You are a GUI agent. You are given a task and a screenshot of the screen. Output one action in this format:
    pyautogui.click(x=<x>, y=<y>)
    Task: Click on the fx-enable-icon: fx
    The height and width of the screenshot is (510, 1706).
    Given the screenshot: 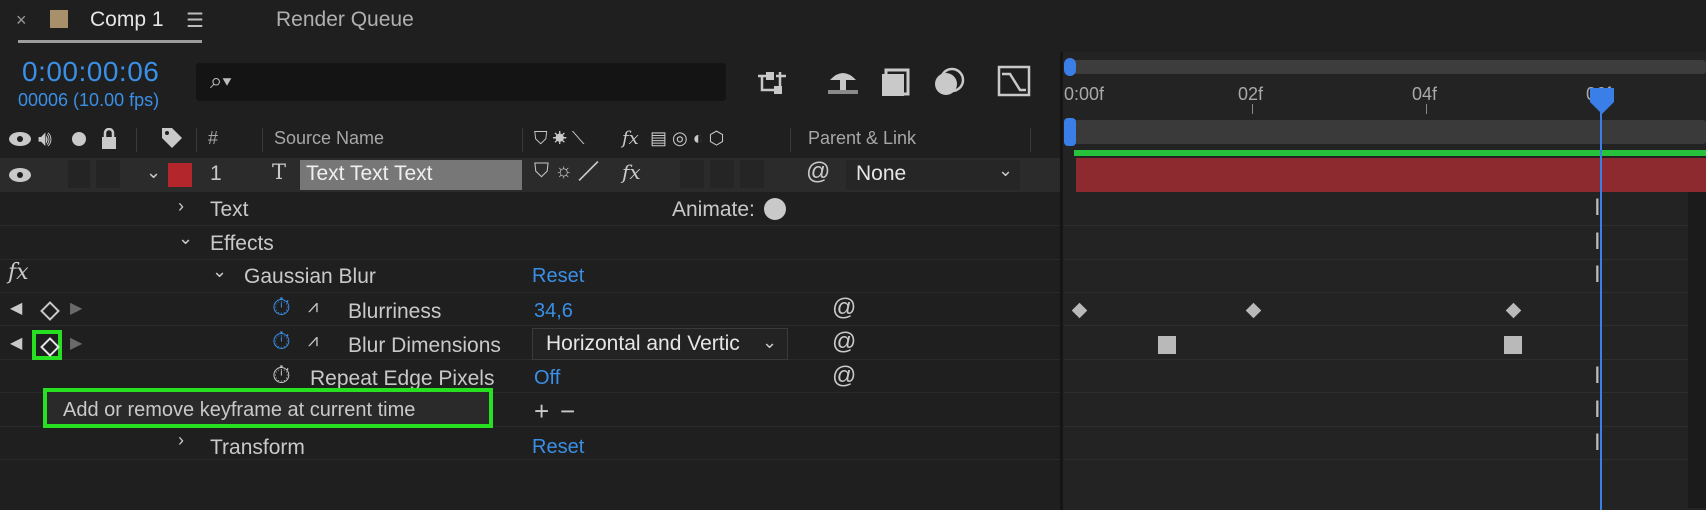 What is the action you would take?
    pyautogui.click(x=18, y=272)
    